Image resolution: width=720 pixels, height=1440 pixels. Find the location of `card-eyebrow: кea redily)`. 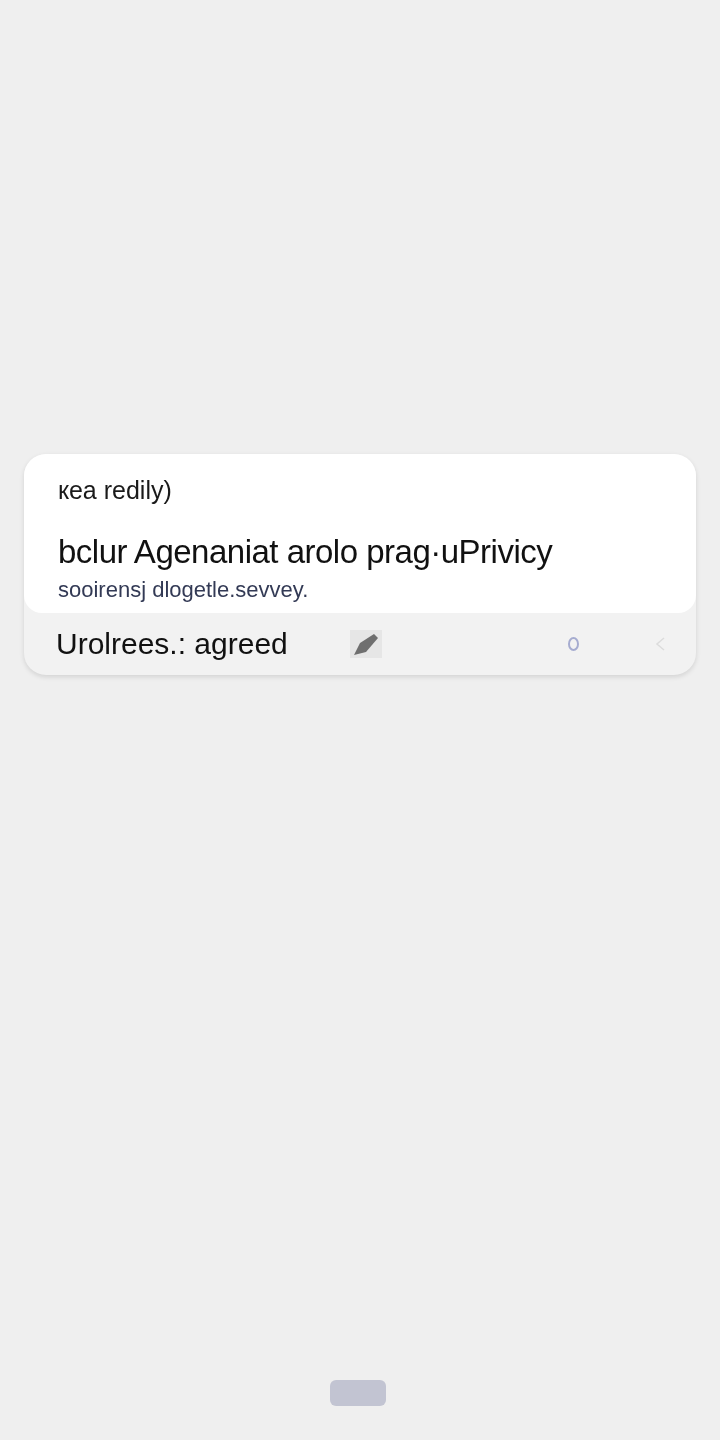

card-eyebrow: кea redily) is located at coordinates (115, 490).